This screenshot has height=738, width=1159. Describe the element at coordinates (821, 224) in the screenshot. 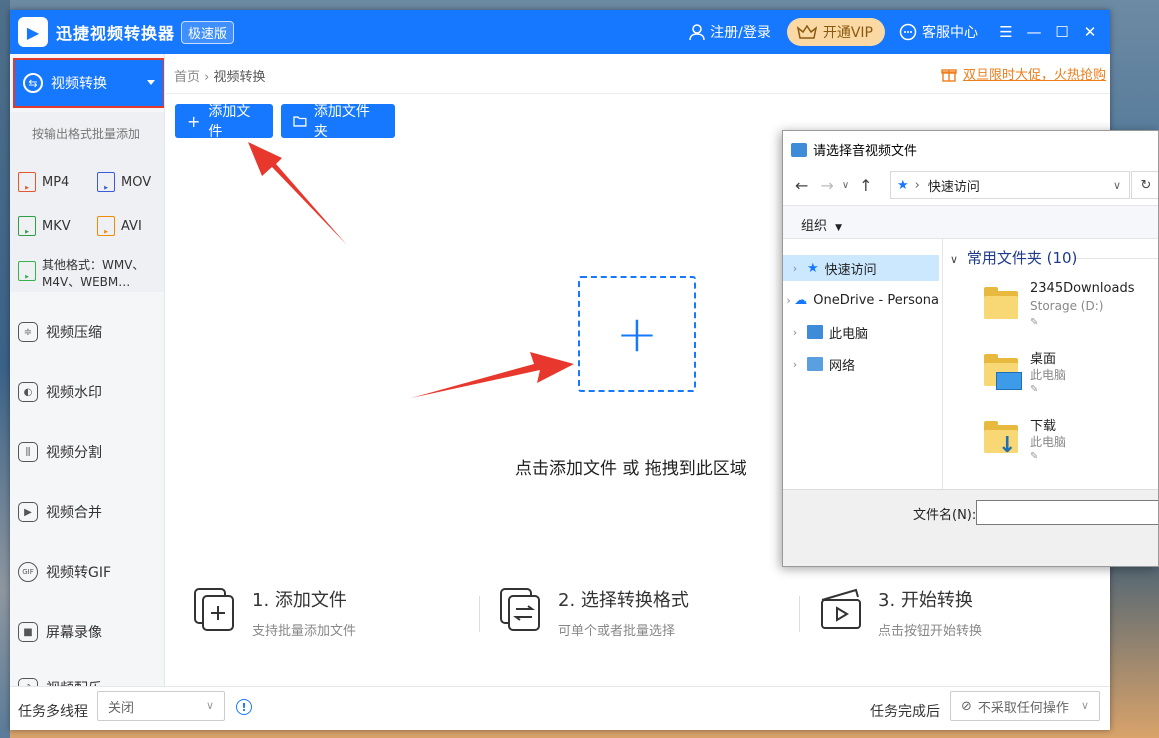

I see `organize-menu: 组织 ▼` at that location.